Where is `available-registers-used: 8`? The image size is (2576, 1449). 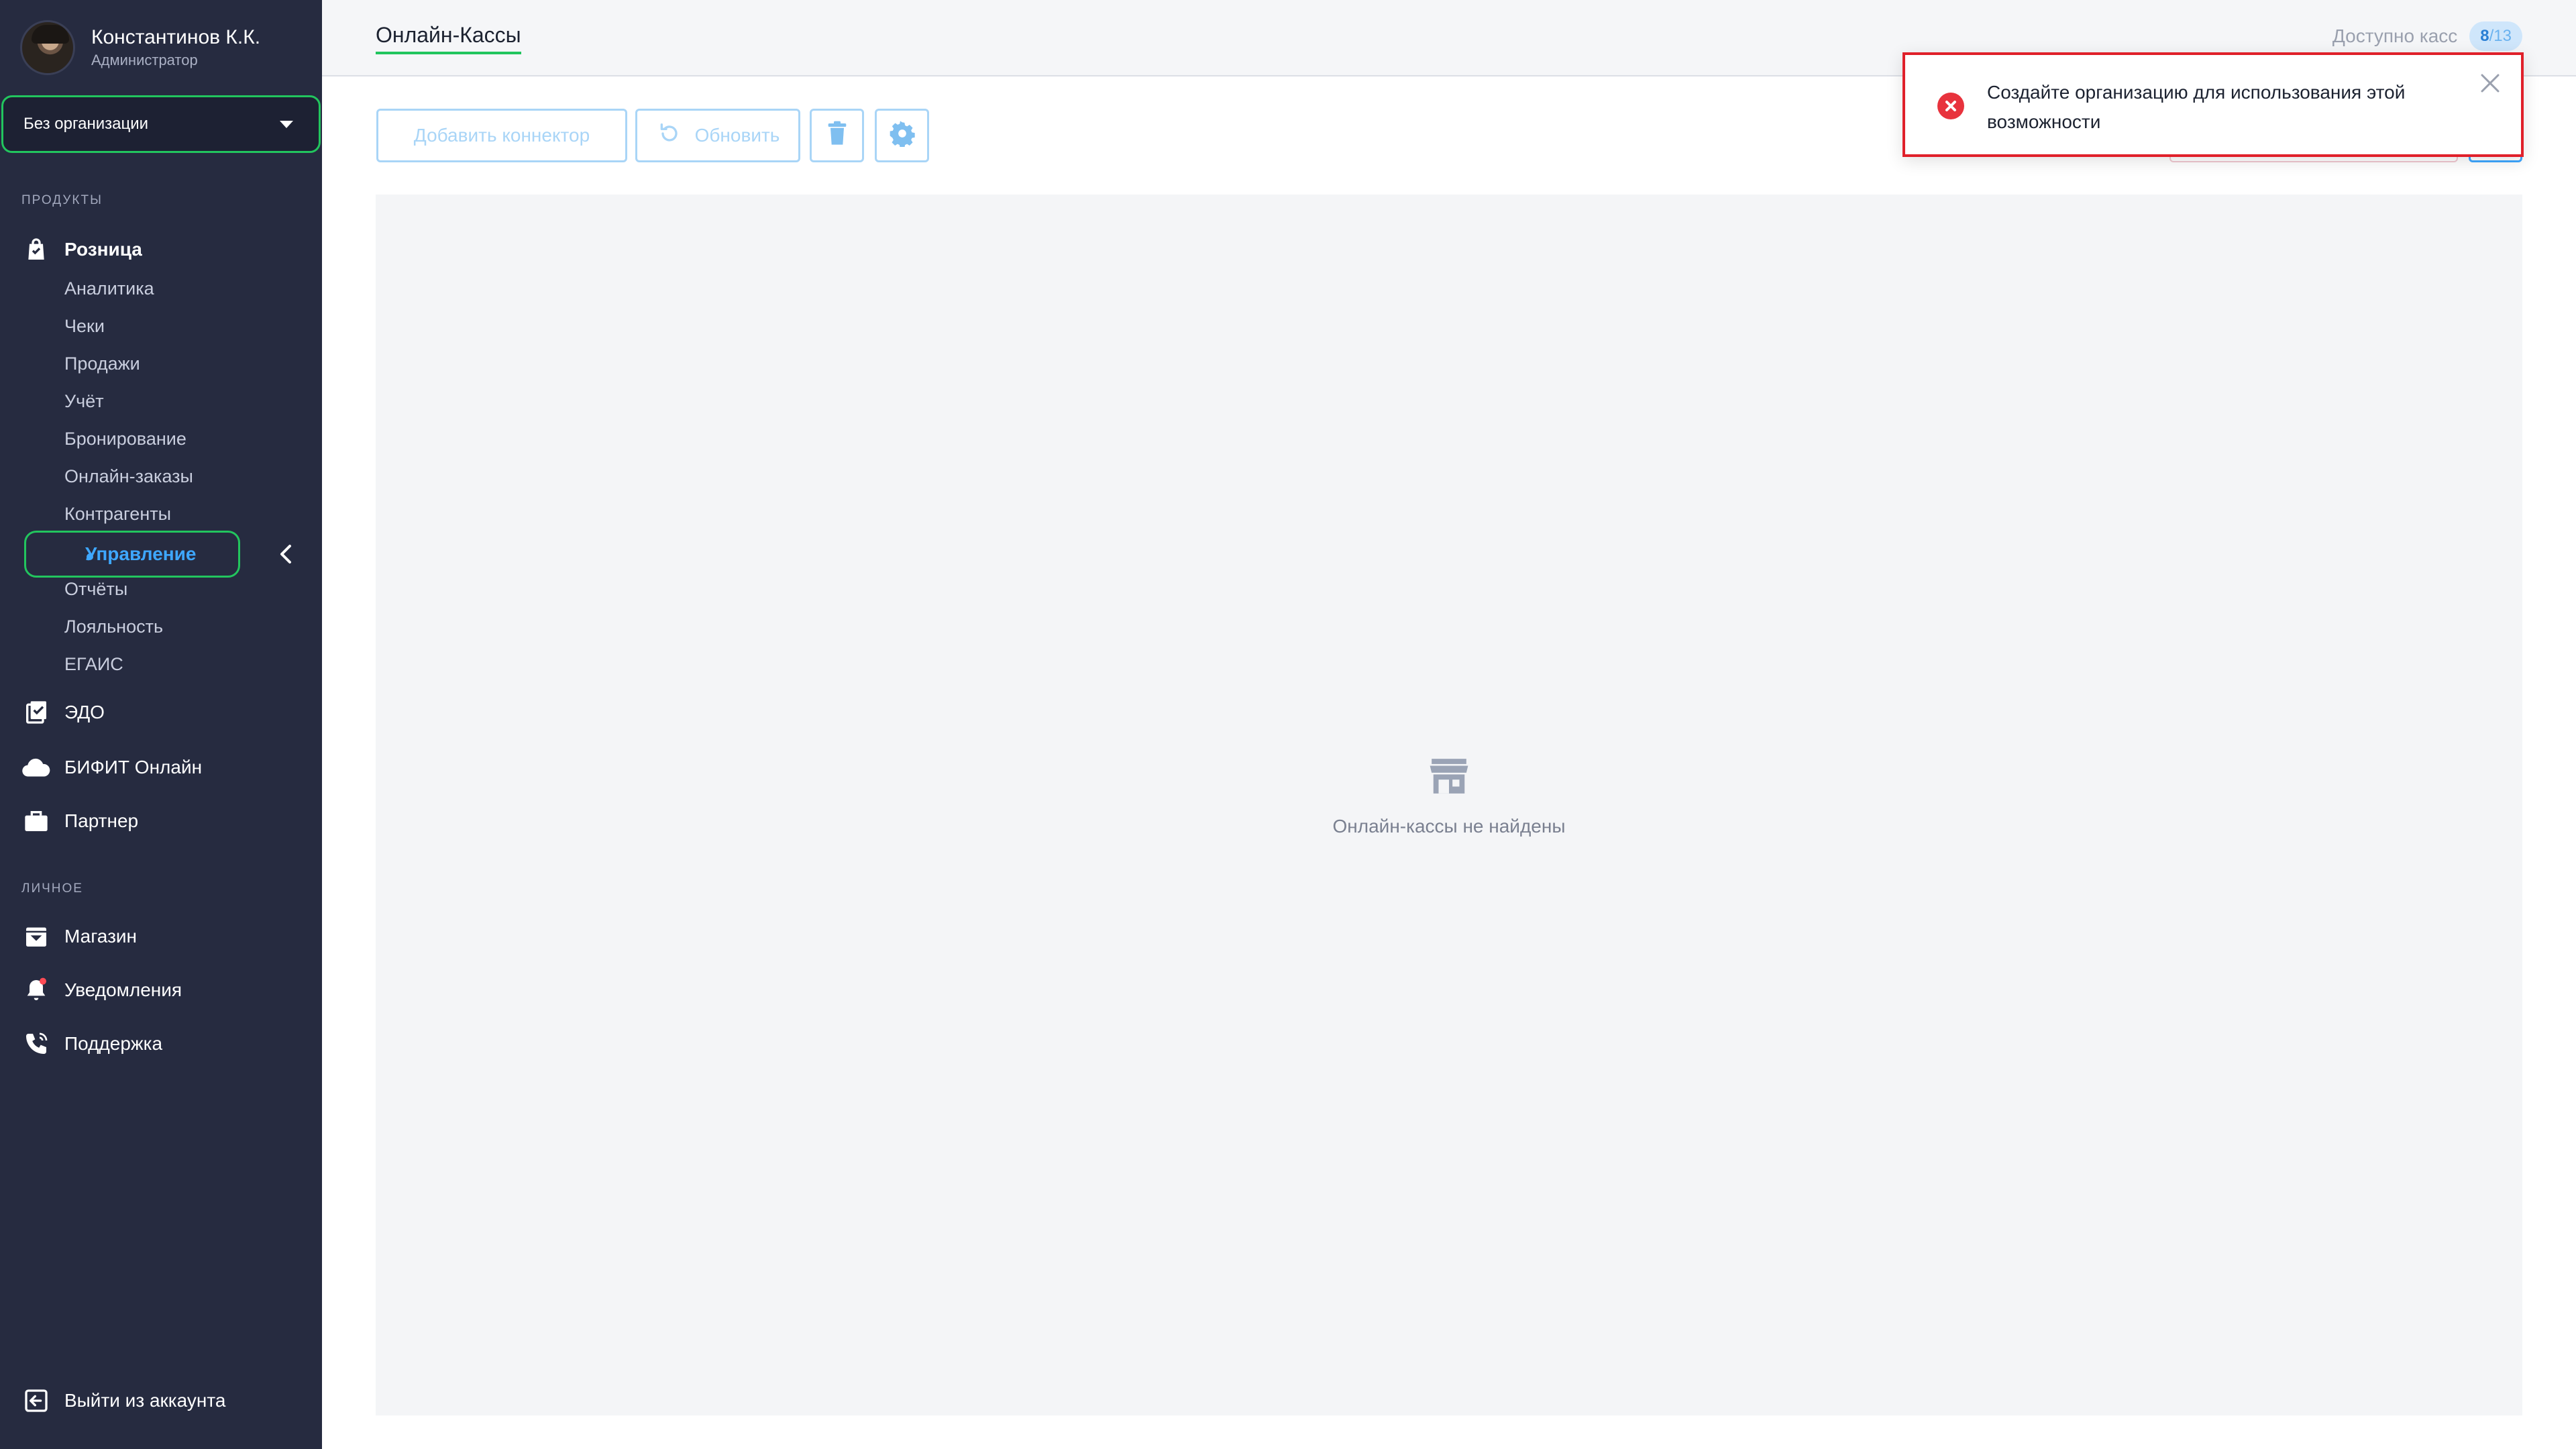
available-registers-used: 8 is located at coordinates (2484, 36).